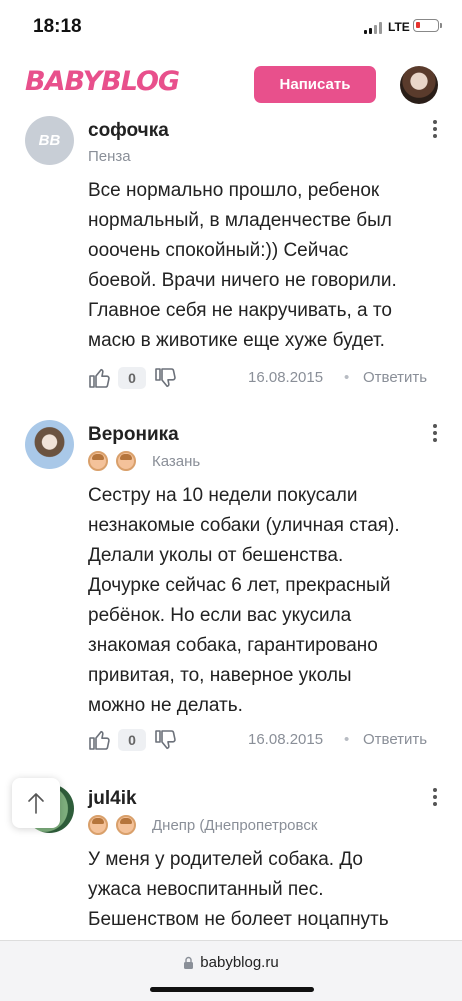 This screenshot has width=462, height=1001. Describe the element at coordinates (233, 645) in the screenshot. I see `comment-line: знакомая собака, гарантировано` at that location.